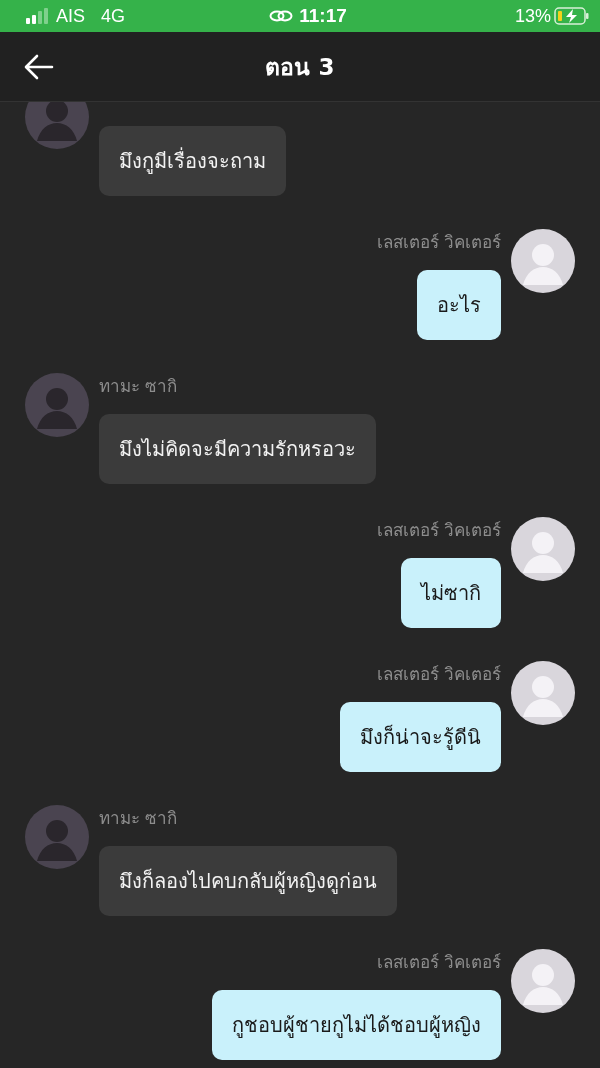  Describe the element at coordinates (356, 1025) in the screenshot. I see `message-bubble: กูชอบผู้ชายกูไม่ได้ชอบผู้หญิง` at that location.